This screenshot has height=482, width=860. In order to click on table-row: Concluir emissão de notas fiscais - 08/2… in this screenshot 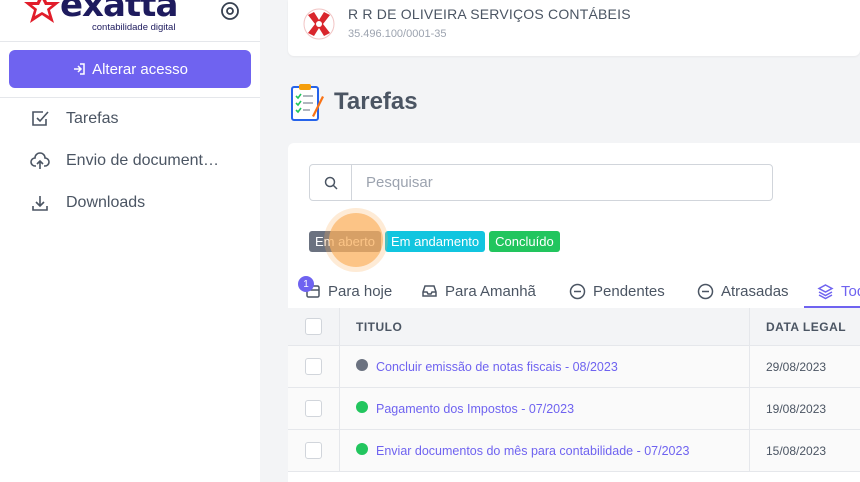, I will do `click(574, 367)`.